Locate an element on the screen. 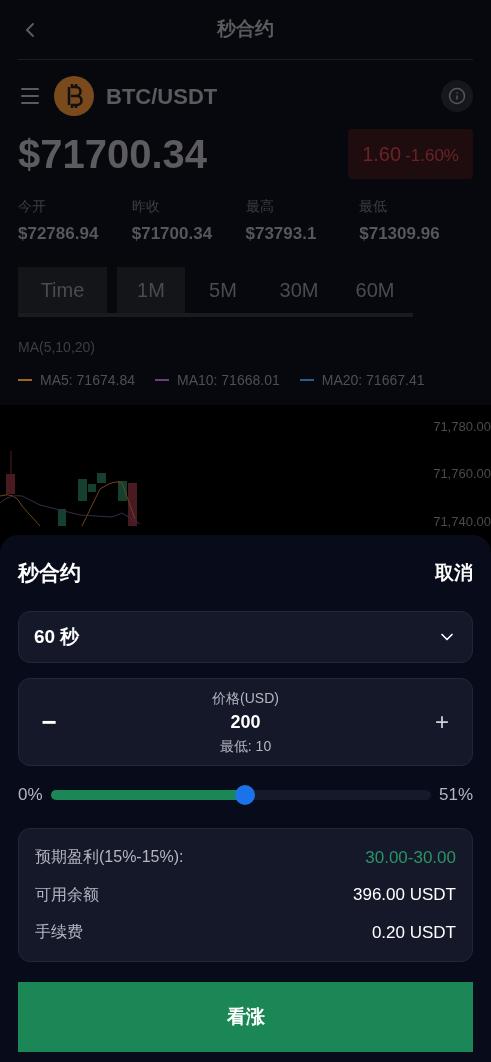  summary-label: 预期盈利(15%-15%): is located at coordinates (109, 857).